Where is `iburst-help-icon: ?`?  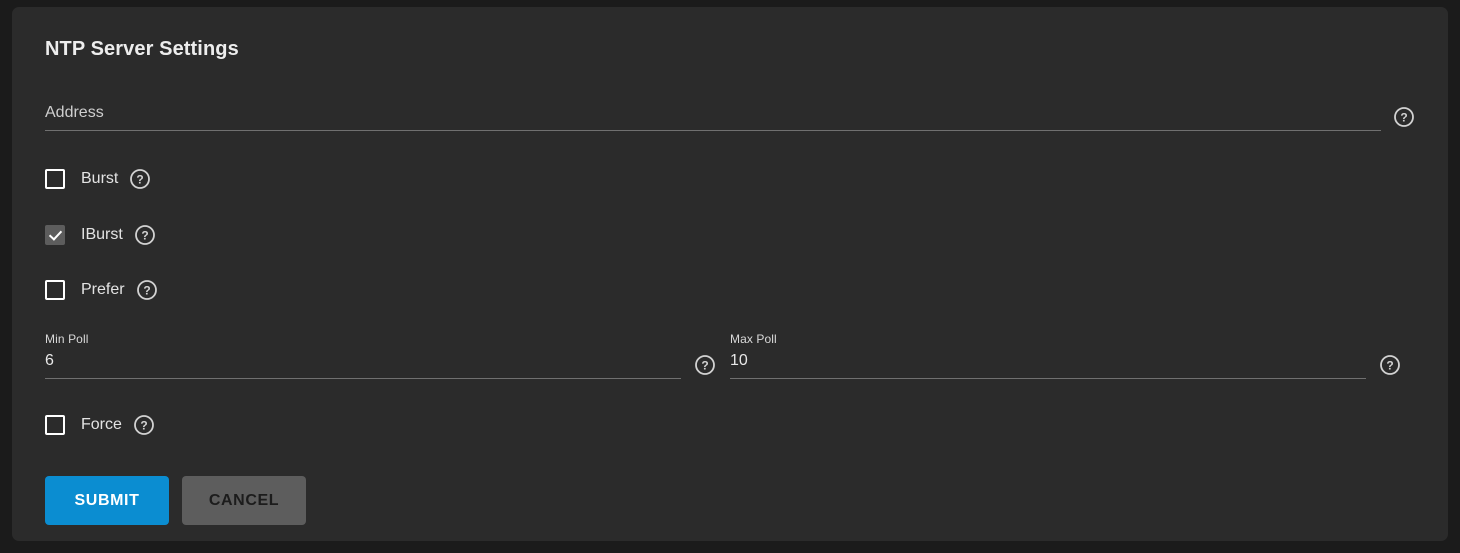
iburst-help-icon: ? is located at coordinates (145, 235).